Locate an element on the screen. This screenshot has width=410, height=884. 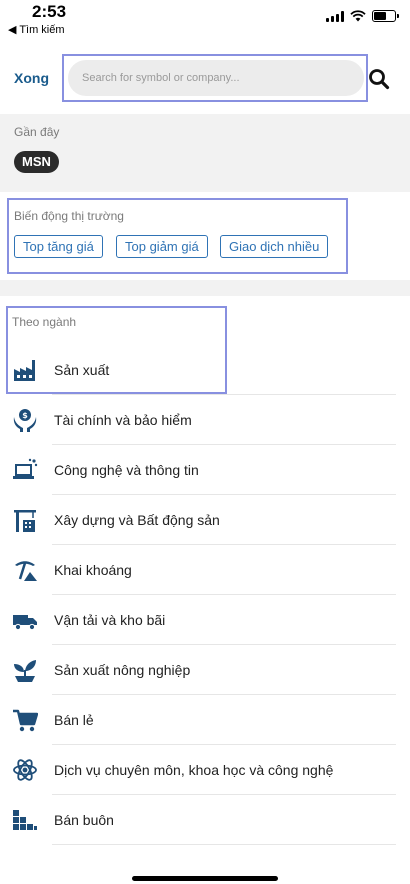
industry-label-text: Sản xuất is located at coordinates (82, 370).